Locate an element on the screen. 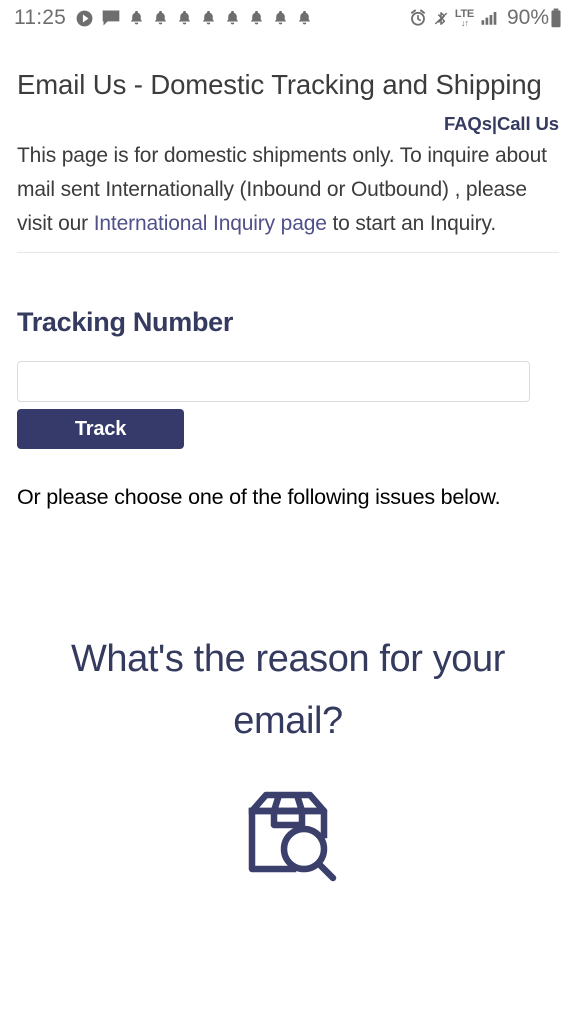 The height and width of the screenshot is (1024, 576). lte-data-arrows: ↓↑ is located at coordinates (464, 22).